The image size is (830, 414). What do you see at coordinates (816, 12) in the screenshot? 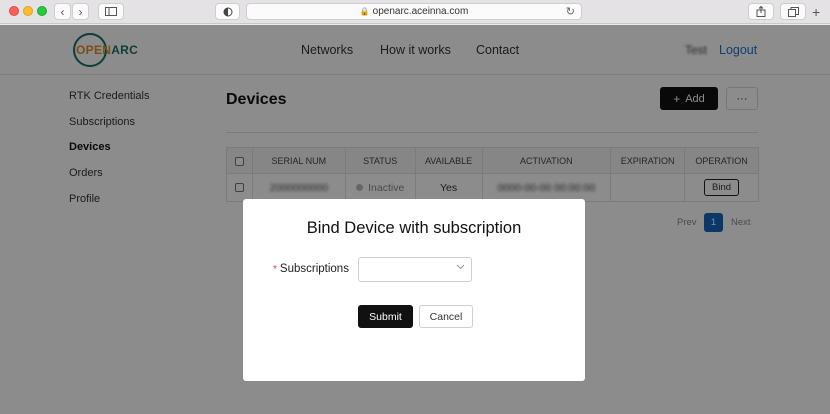
I see `new-tab-icon: +` at bounding box center [816, 12].